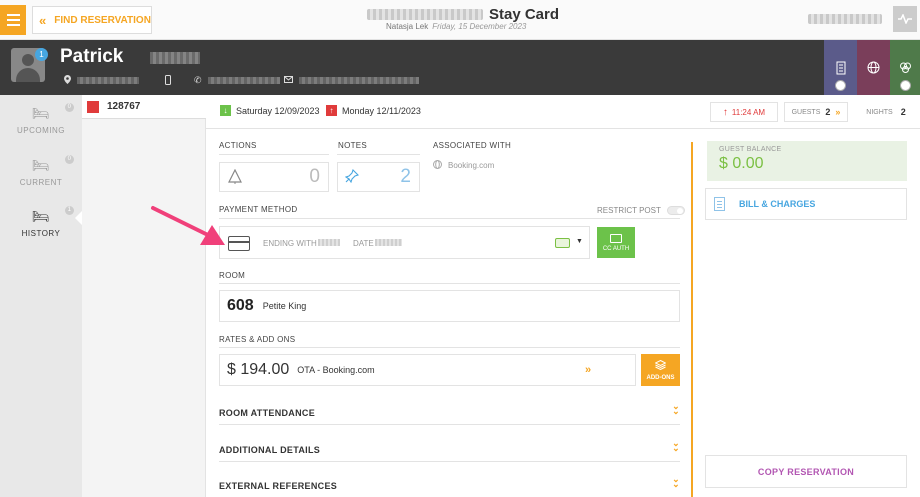 This screenshot has height=497, width=920. Describe the element at coordinates (449, 447) in the screenshot. I see `additional-details-section: ADDITIONAL DETAILS ⌄ ⌄` at that location.